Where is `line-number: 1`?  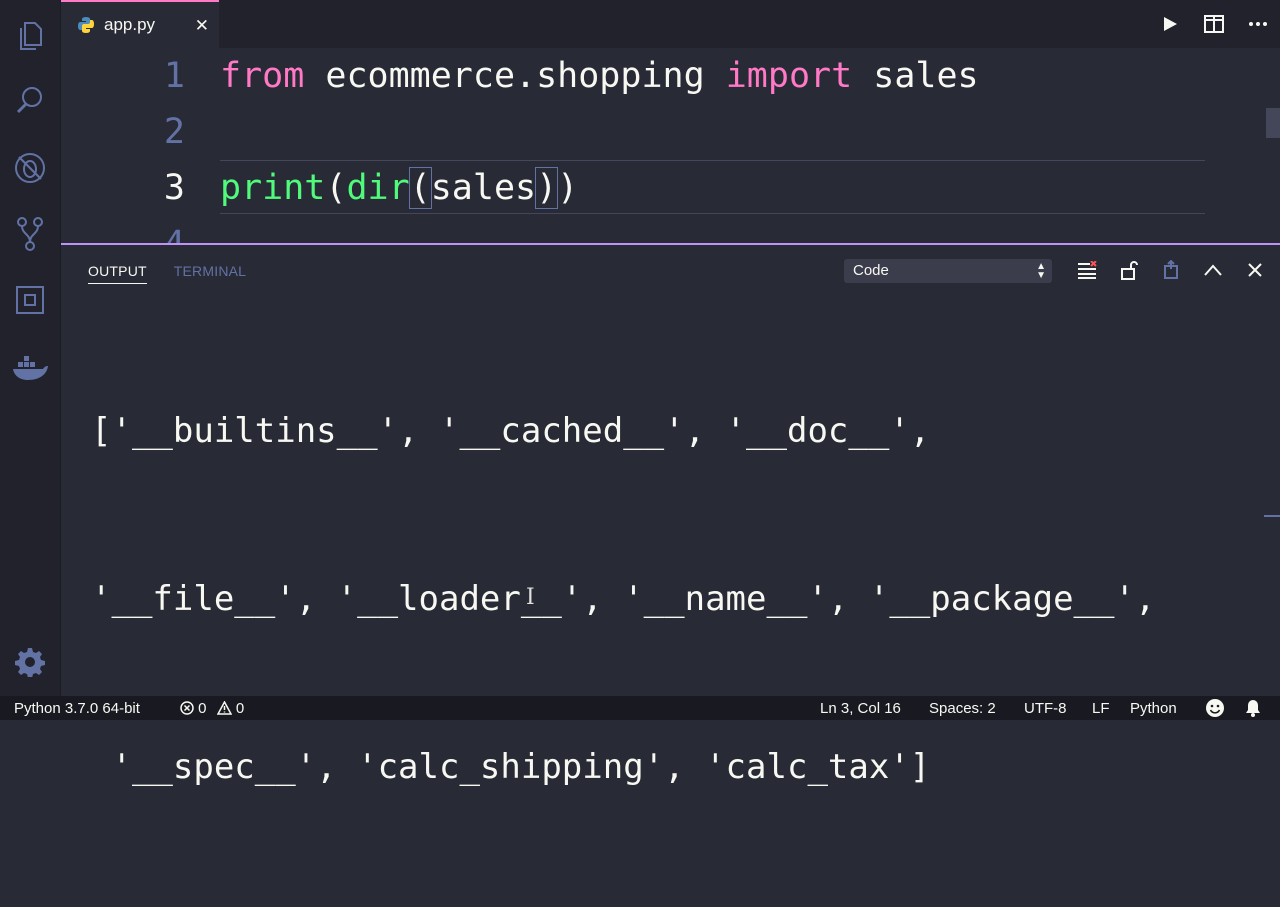 line-number: 1 is located at coordinates (174, 76).